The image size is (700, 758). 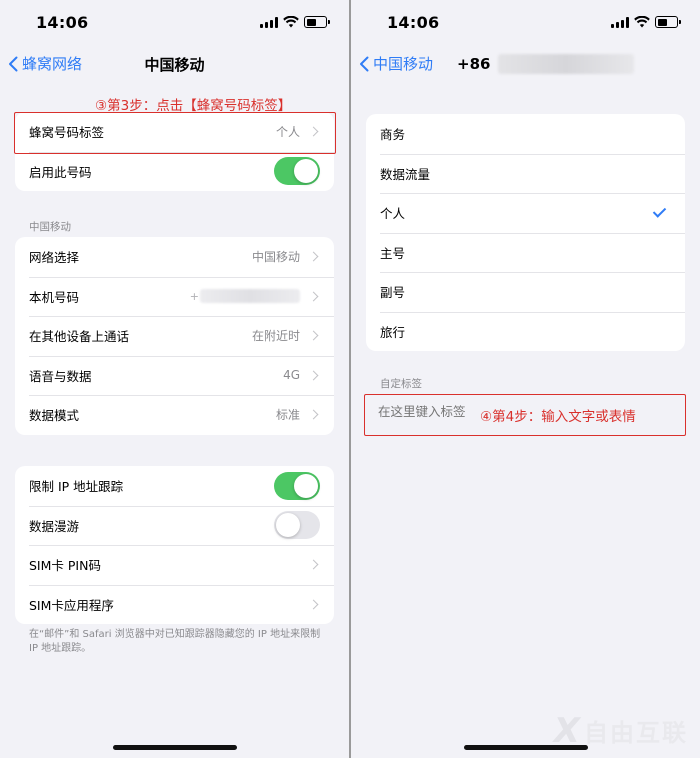 I want to click on sim-applications-row: SIM卡应用程序, so click(x=174, y=604).